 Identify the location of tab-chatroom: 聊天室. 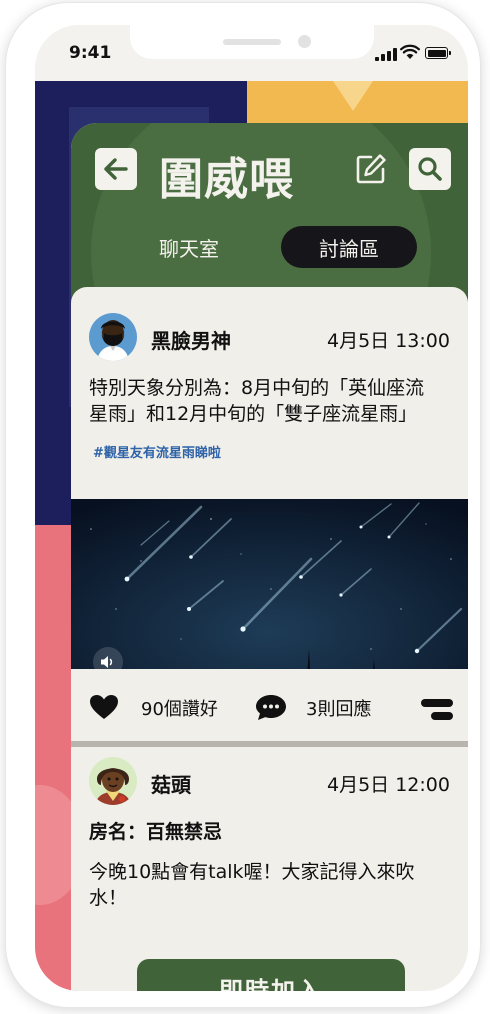
(189, 247).